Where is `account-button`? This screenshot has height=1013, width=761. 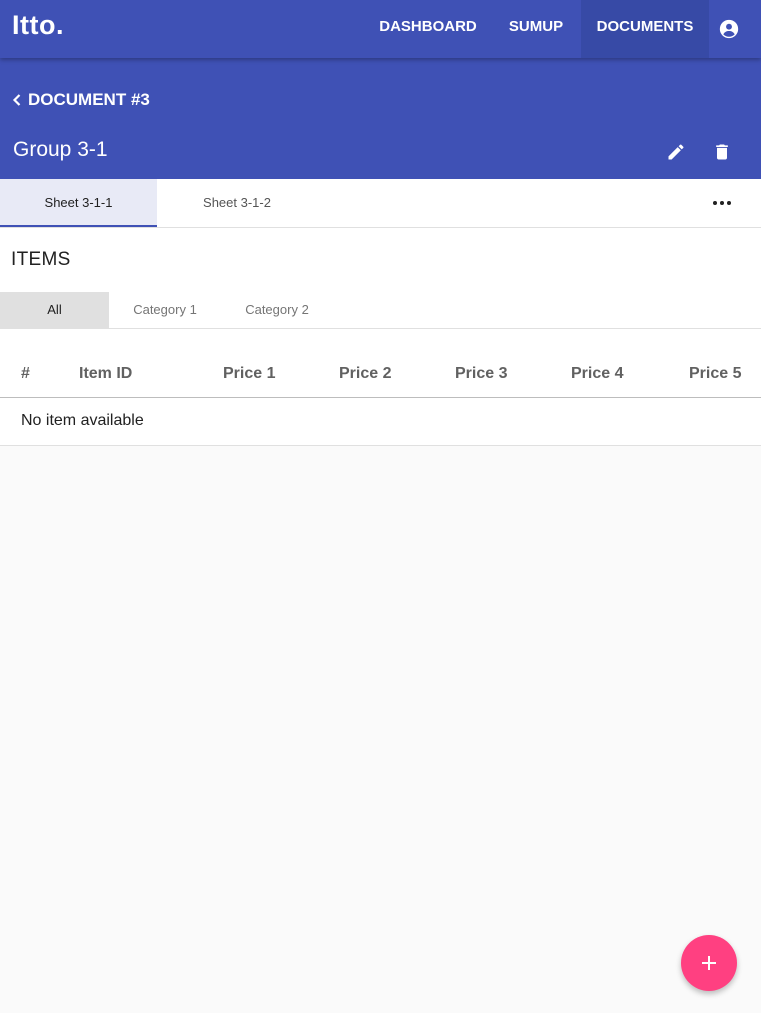 account-button is located at coordinates (729, 29).